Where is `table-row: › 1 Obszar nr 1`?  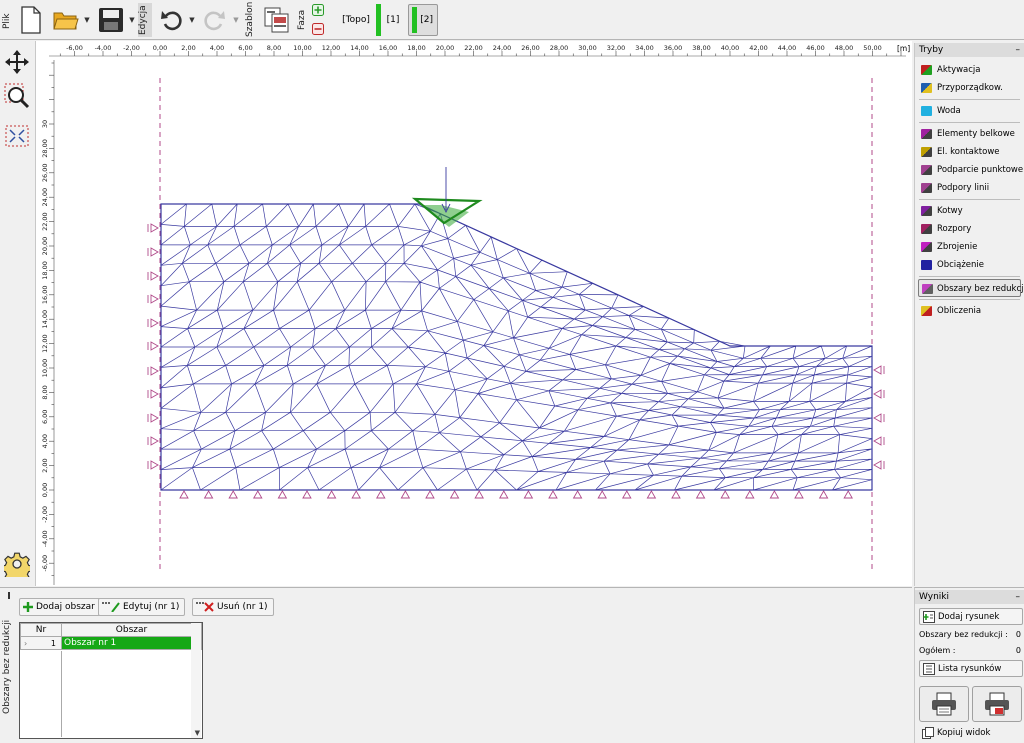 table-row: › 1 Obszar nr 1 is located at coordinates (111, 643).